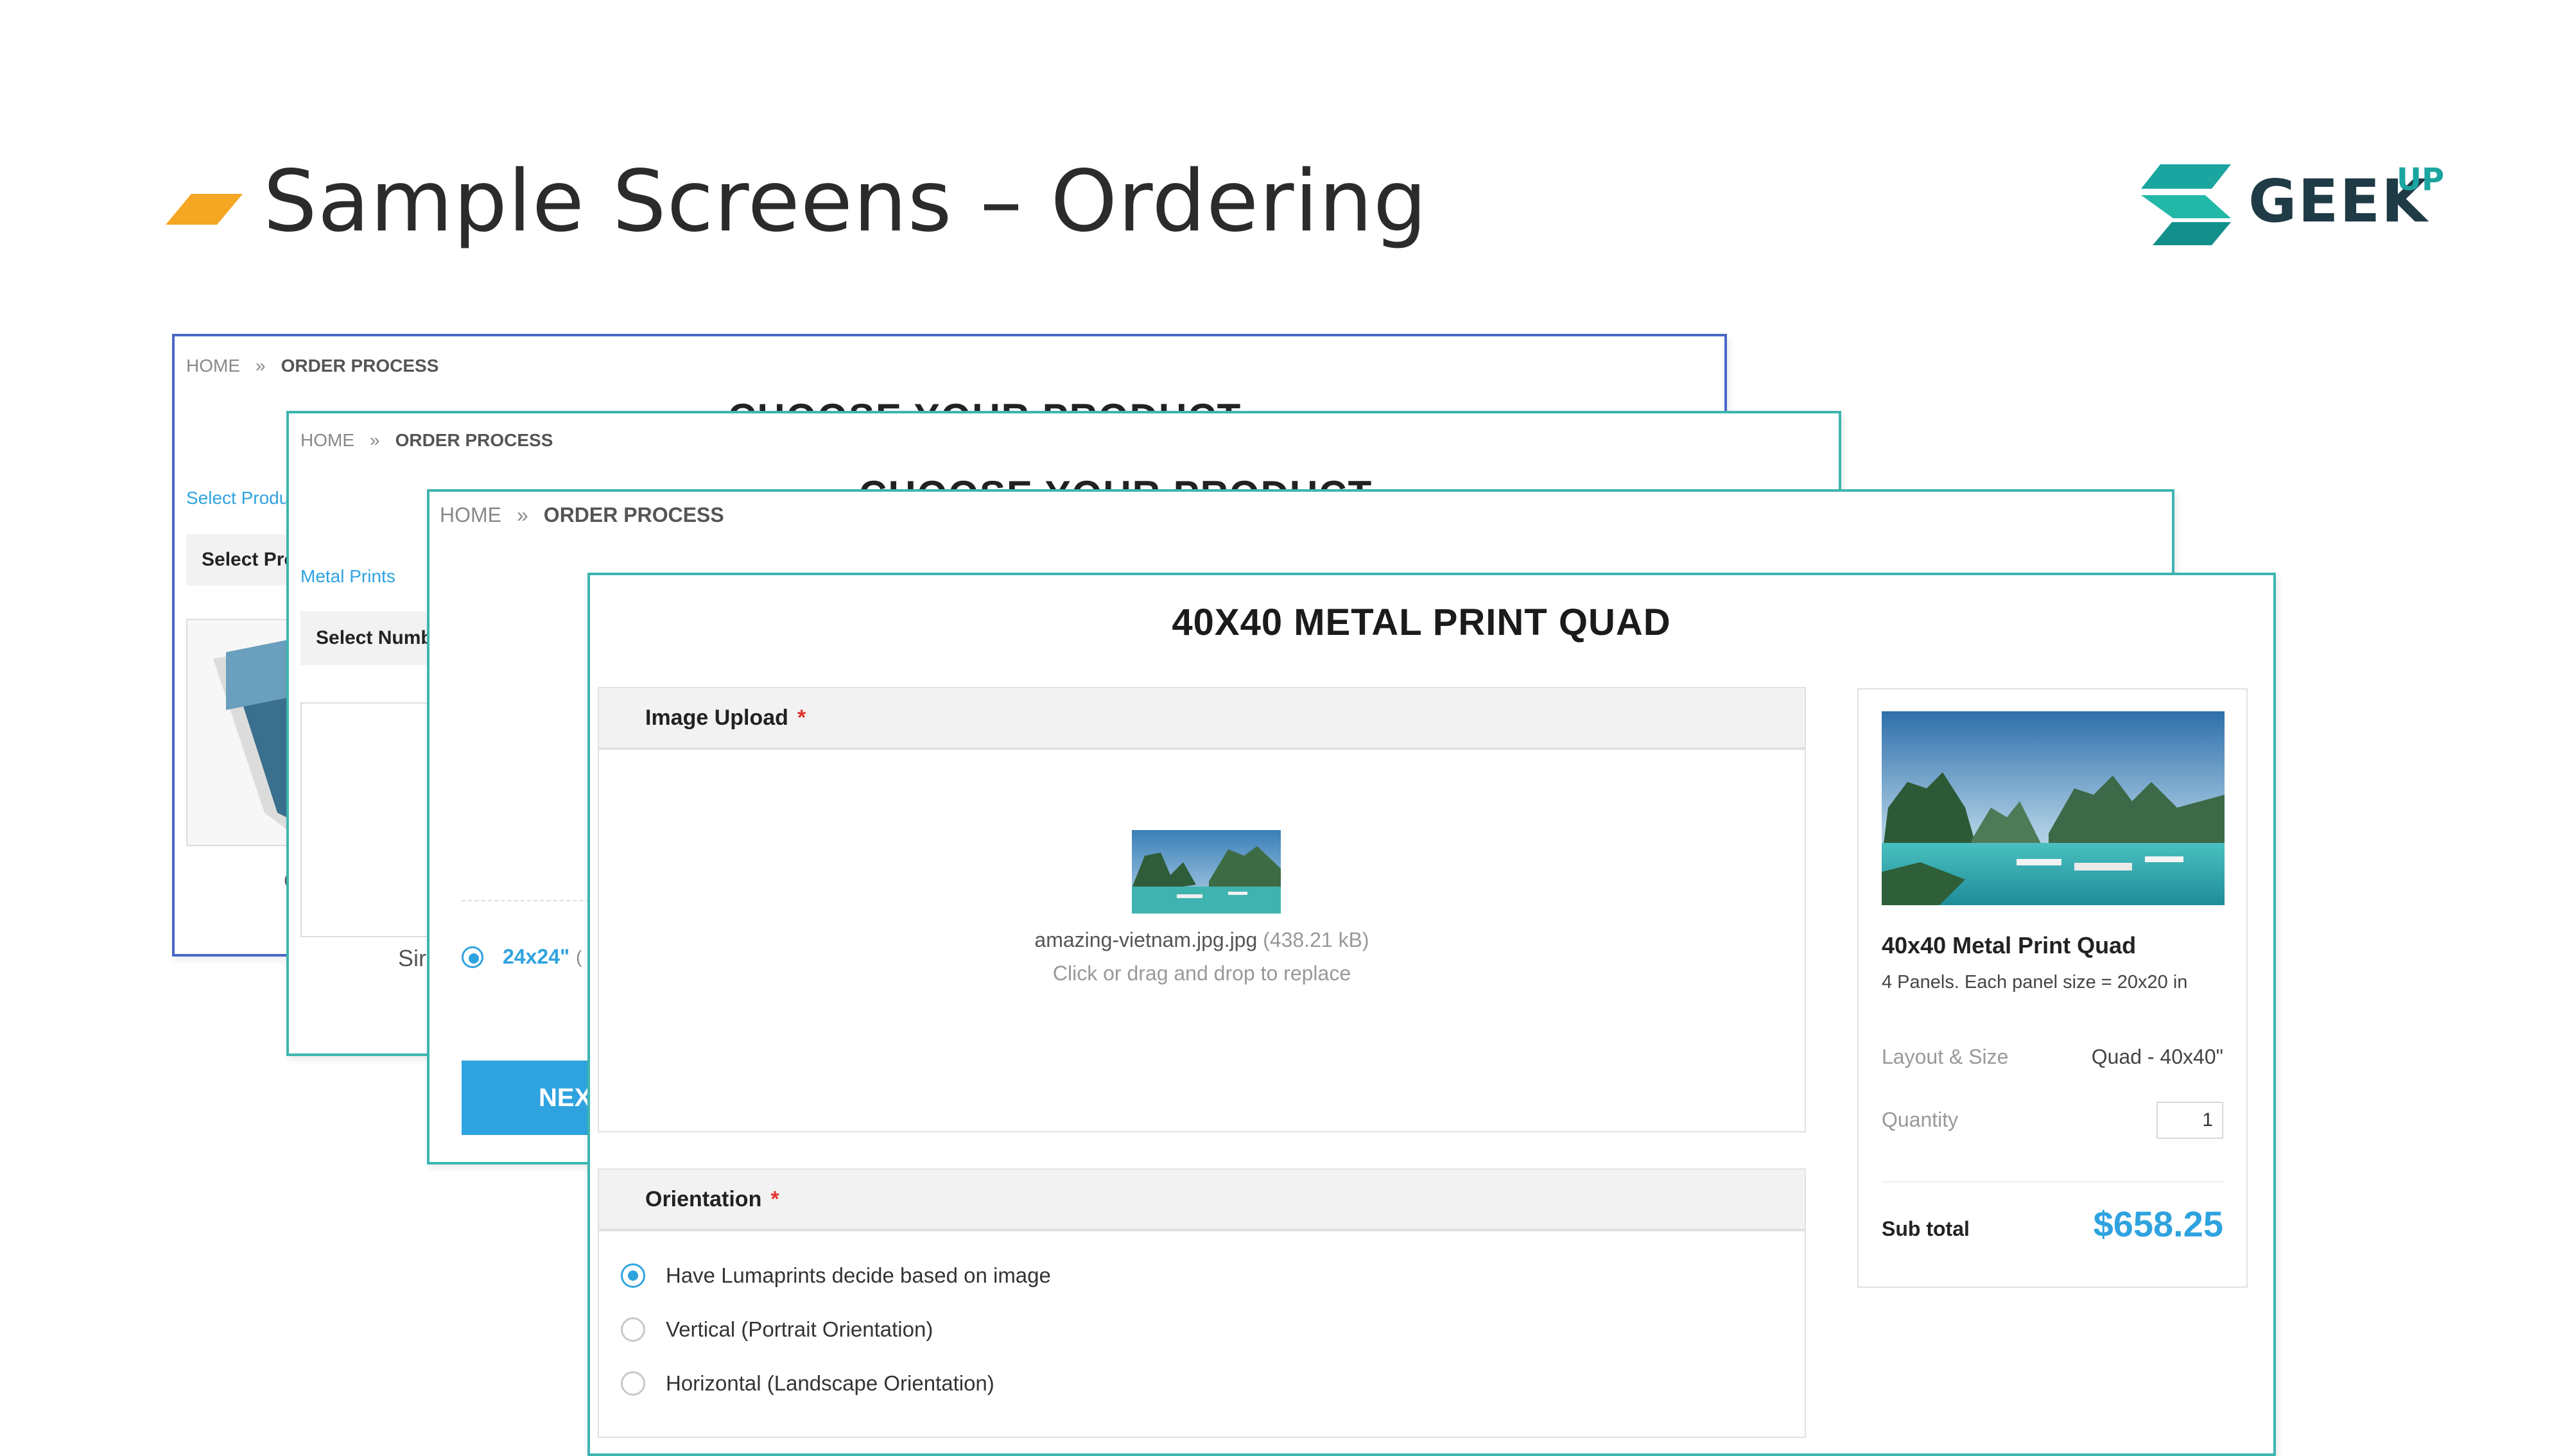 This screenshot has height=1456, width=2568. Describe the element at coordinates (633, 1329) in the screenshot. I see `radio-vertical` at that location.